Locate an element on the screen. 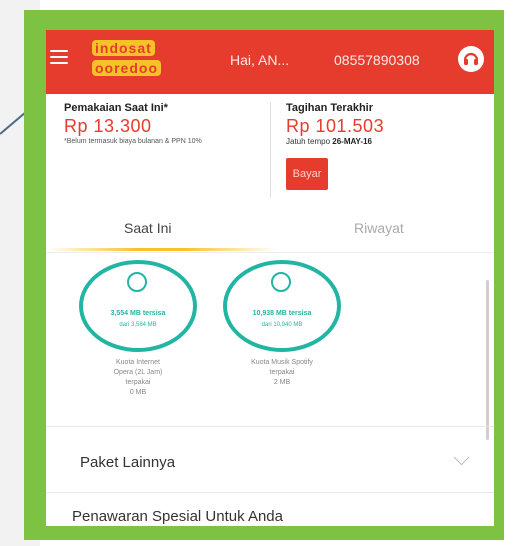 This screenshot has width=514, height=546. quota-desc-line: 2 MB is located at coordinates (282, 382).